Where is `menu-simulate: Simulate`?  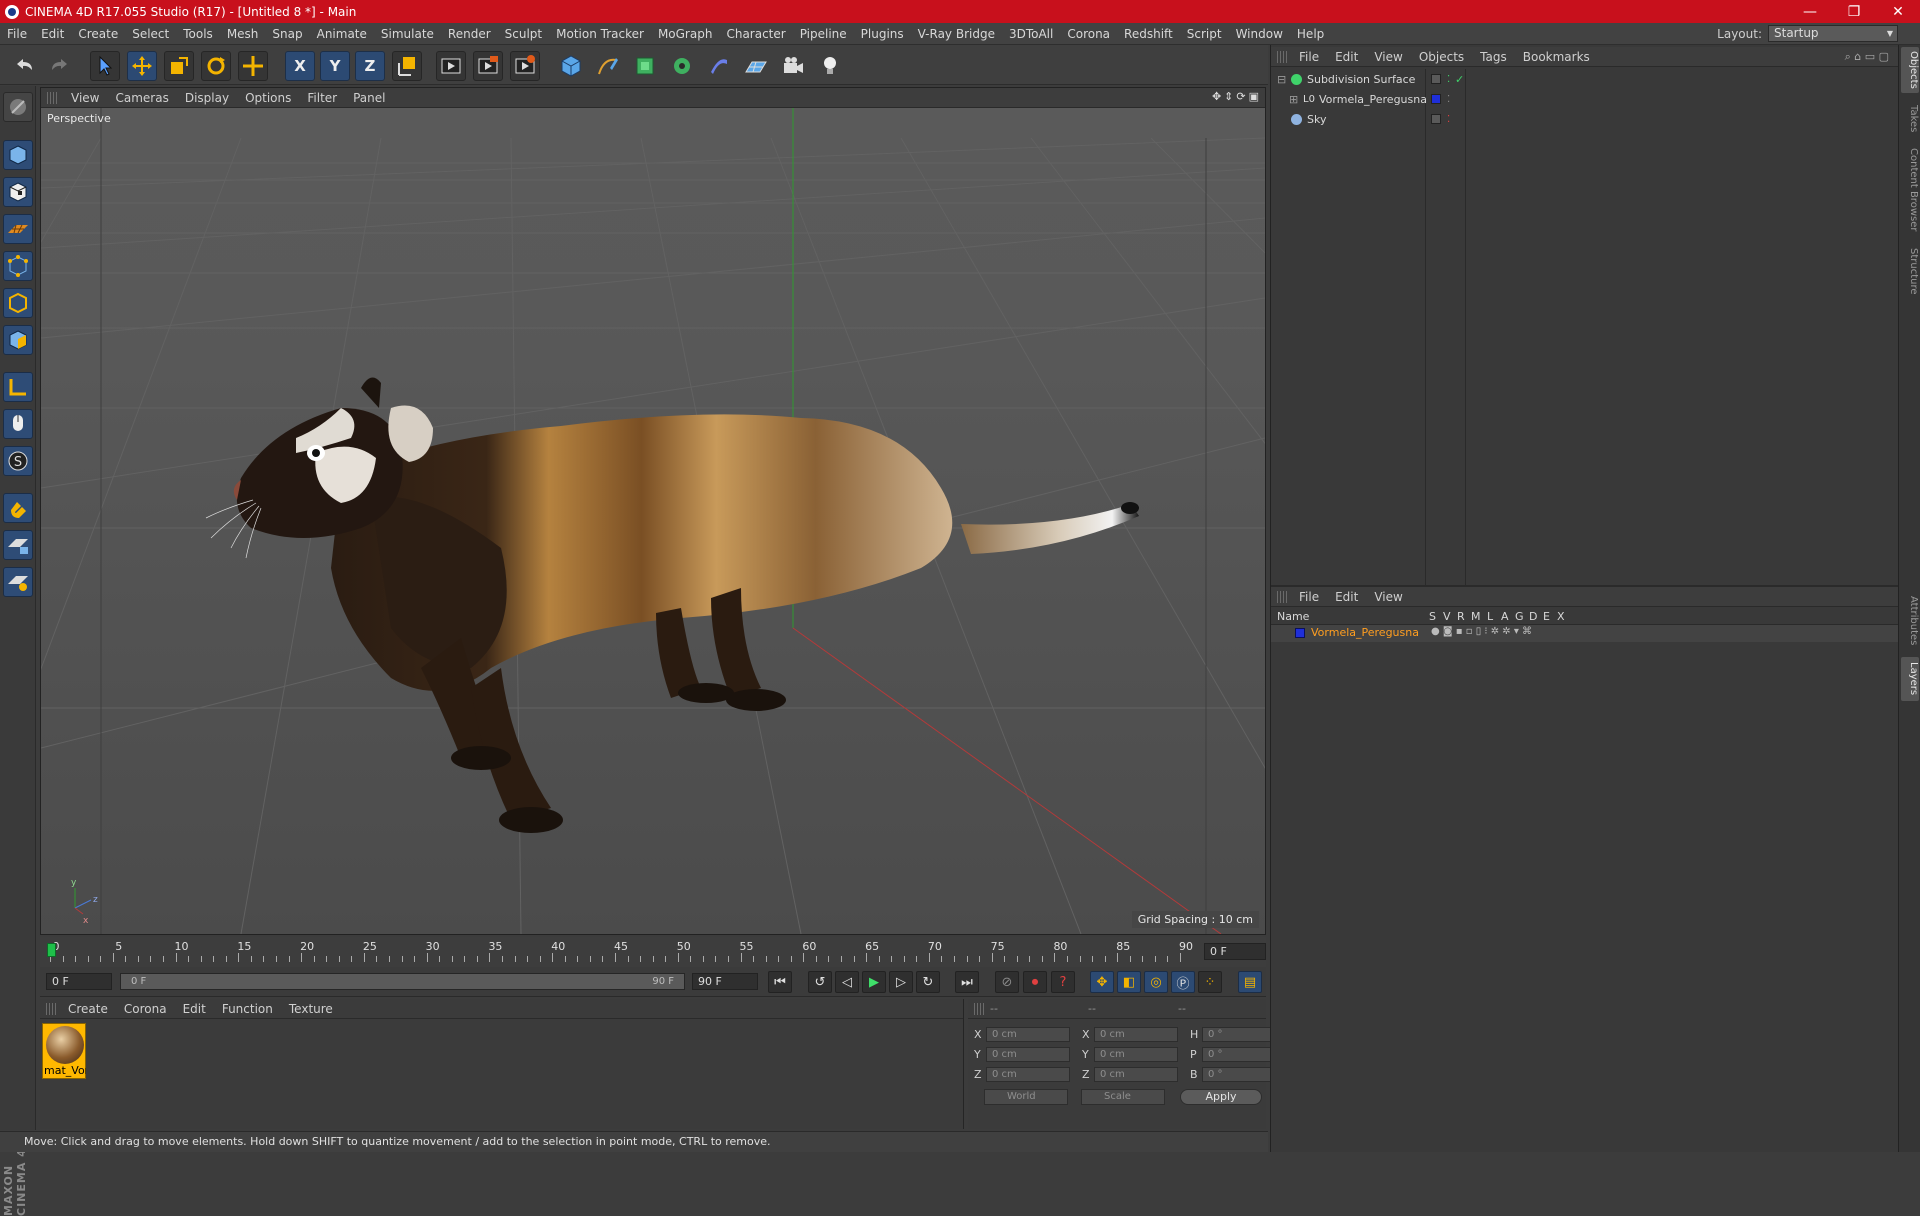 menu-simulate: Simulate is located at coordinates (407, 34).